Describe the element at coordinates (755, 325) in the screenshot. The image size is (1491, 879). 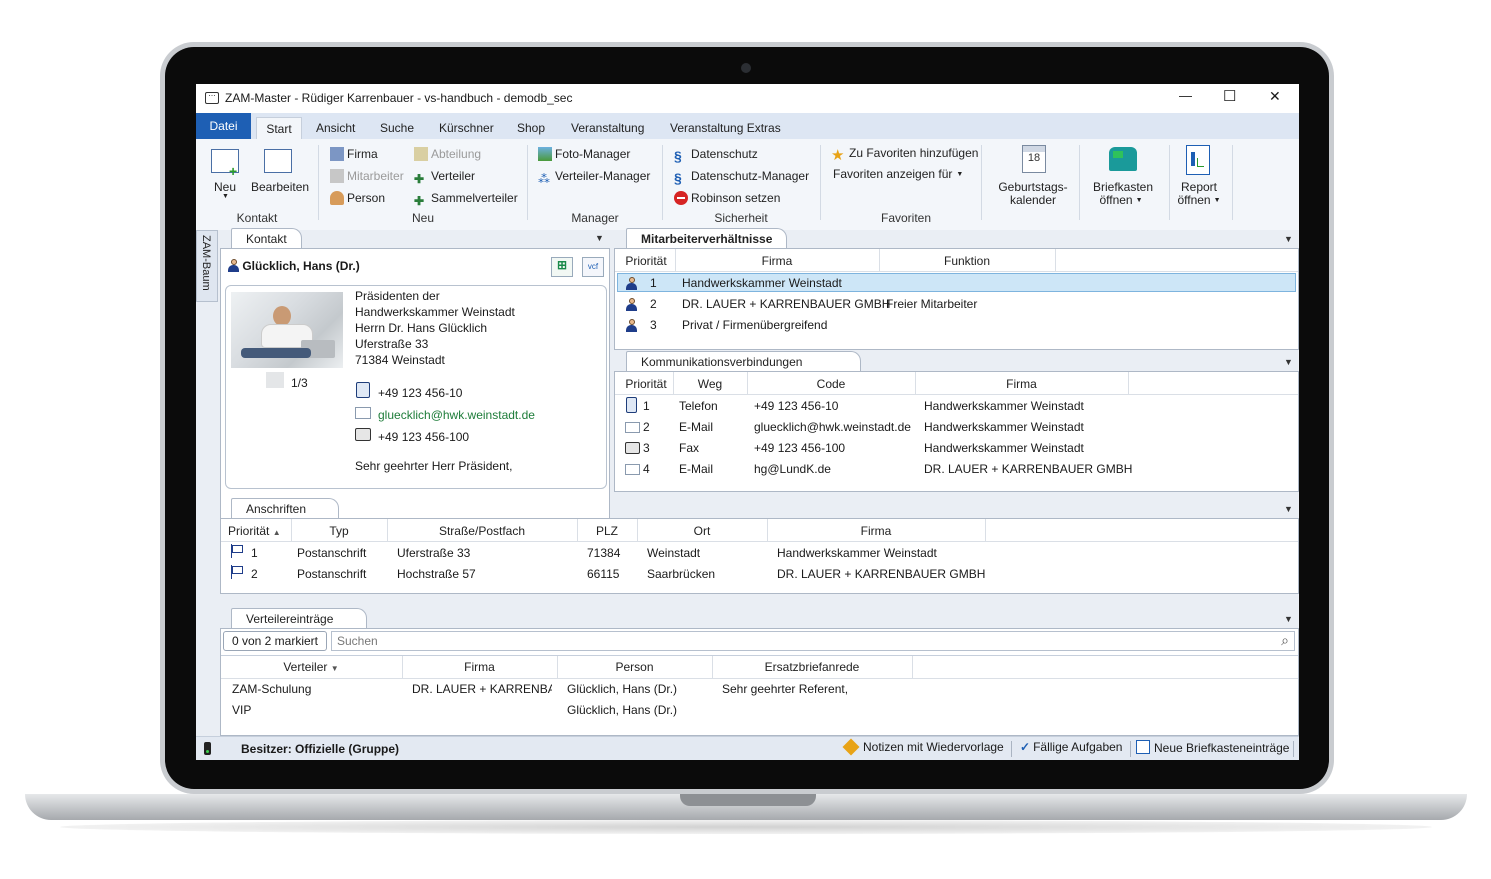
I see `cell-firma: Privat / Firmenübergreifend` at that location.